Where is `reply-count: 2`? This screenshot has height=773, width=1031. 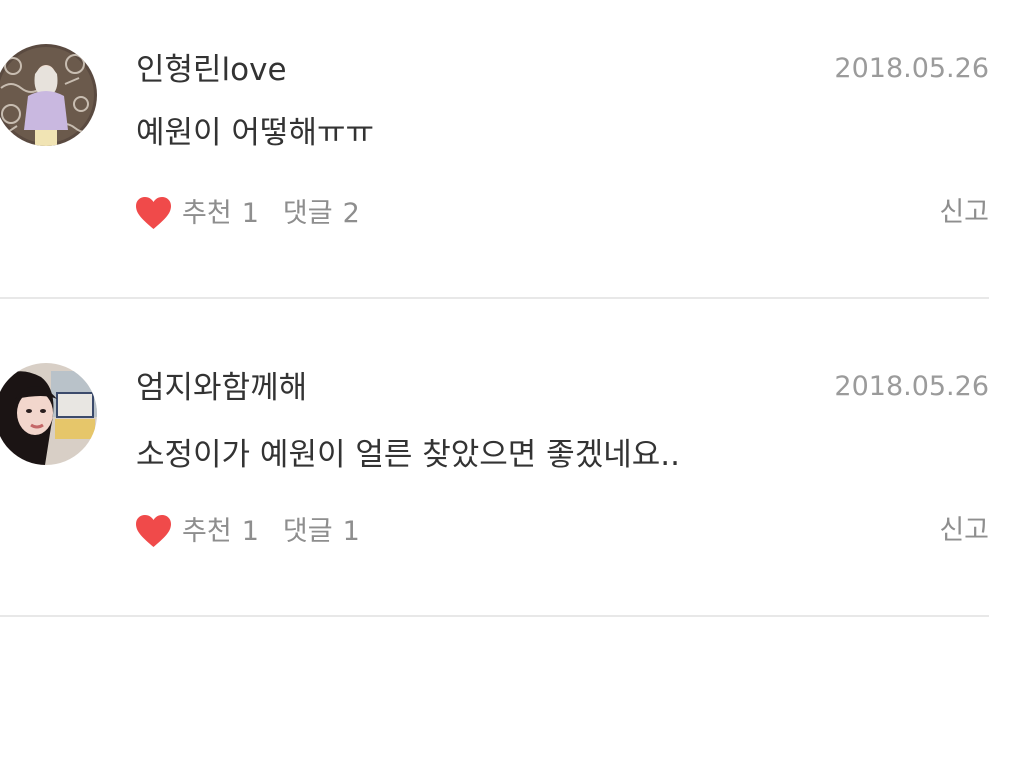 reply-count: 2 is located at coordinates (351, 213).